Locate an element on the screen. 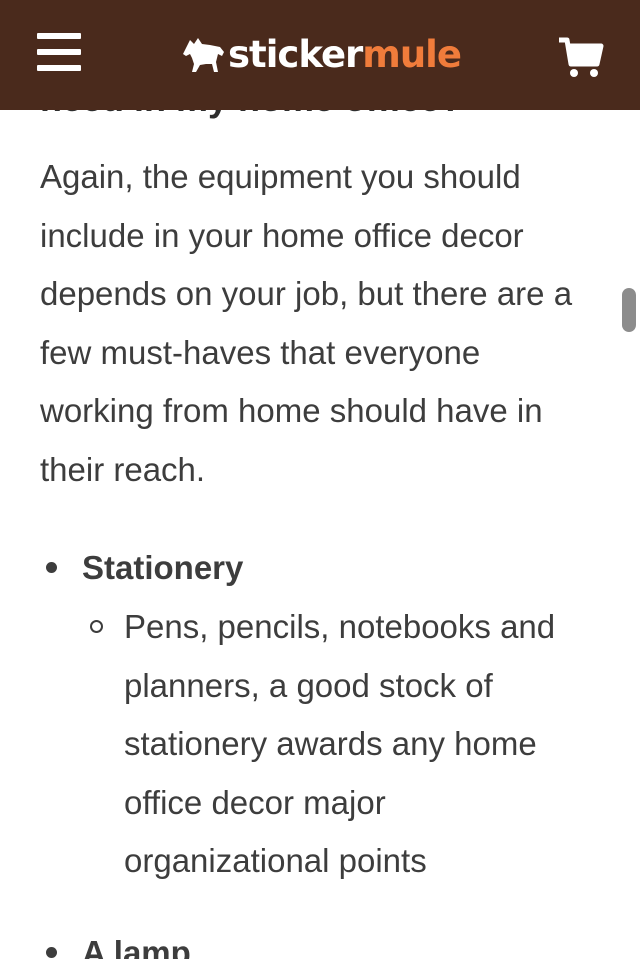 The image size is (640, 959). scrollbar-thumb is located at coordinates (629, 310).